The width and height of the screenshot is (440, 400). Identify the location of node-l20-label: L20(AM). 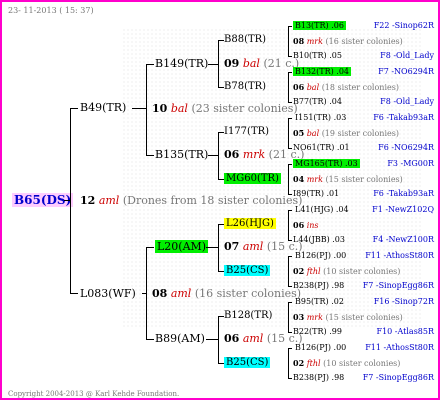
(182, 246).